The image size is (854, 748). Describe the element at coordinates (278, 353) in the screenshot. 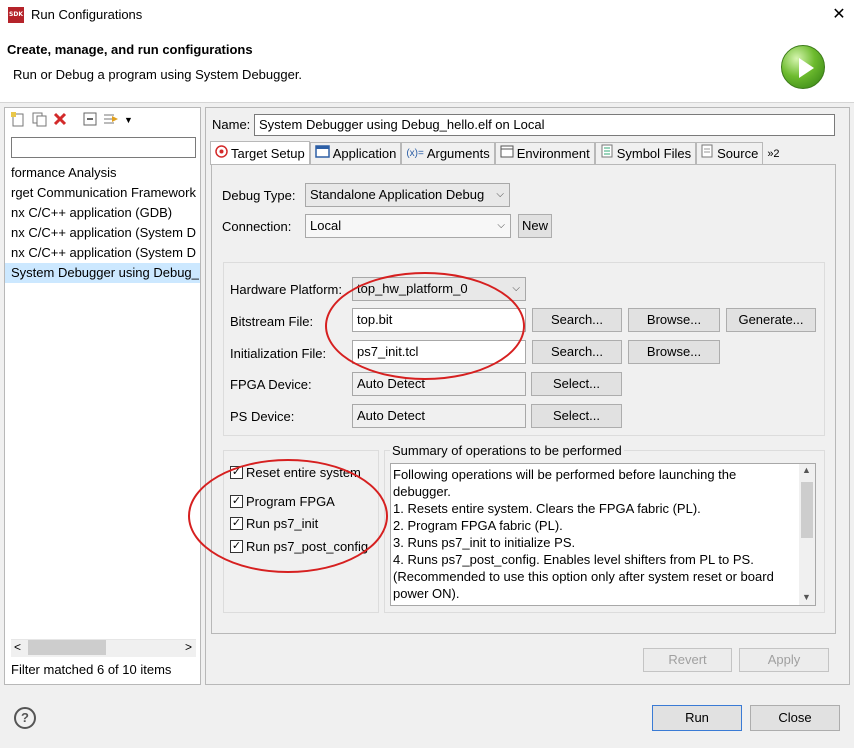

I see `init-file-label: Initialization File:` at that location.